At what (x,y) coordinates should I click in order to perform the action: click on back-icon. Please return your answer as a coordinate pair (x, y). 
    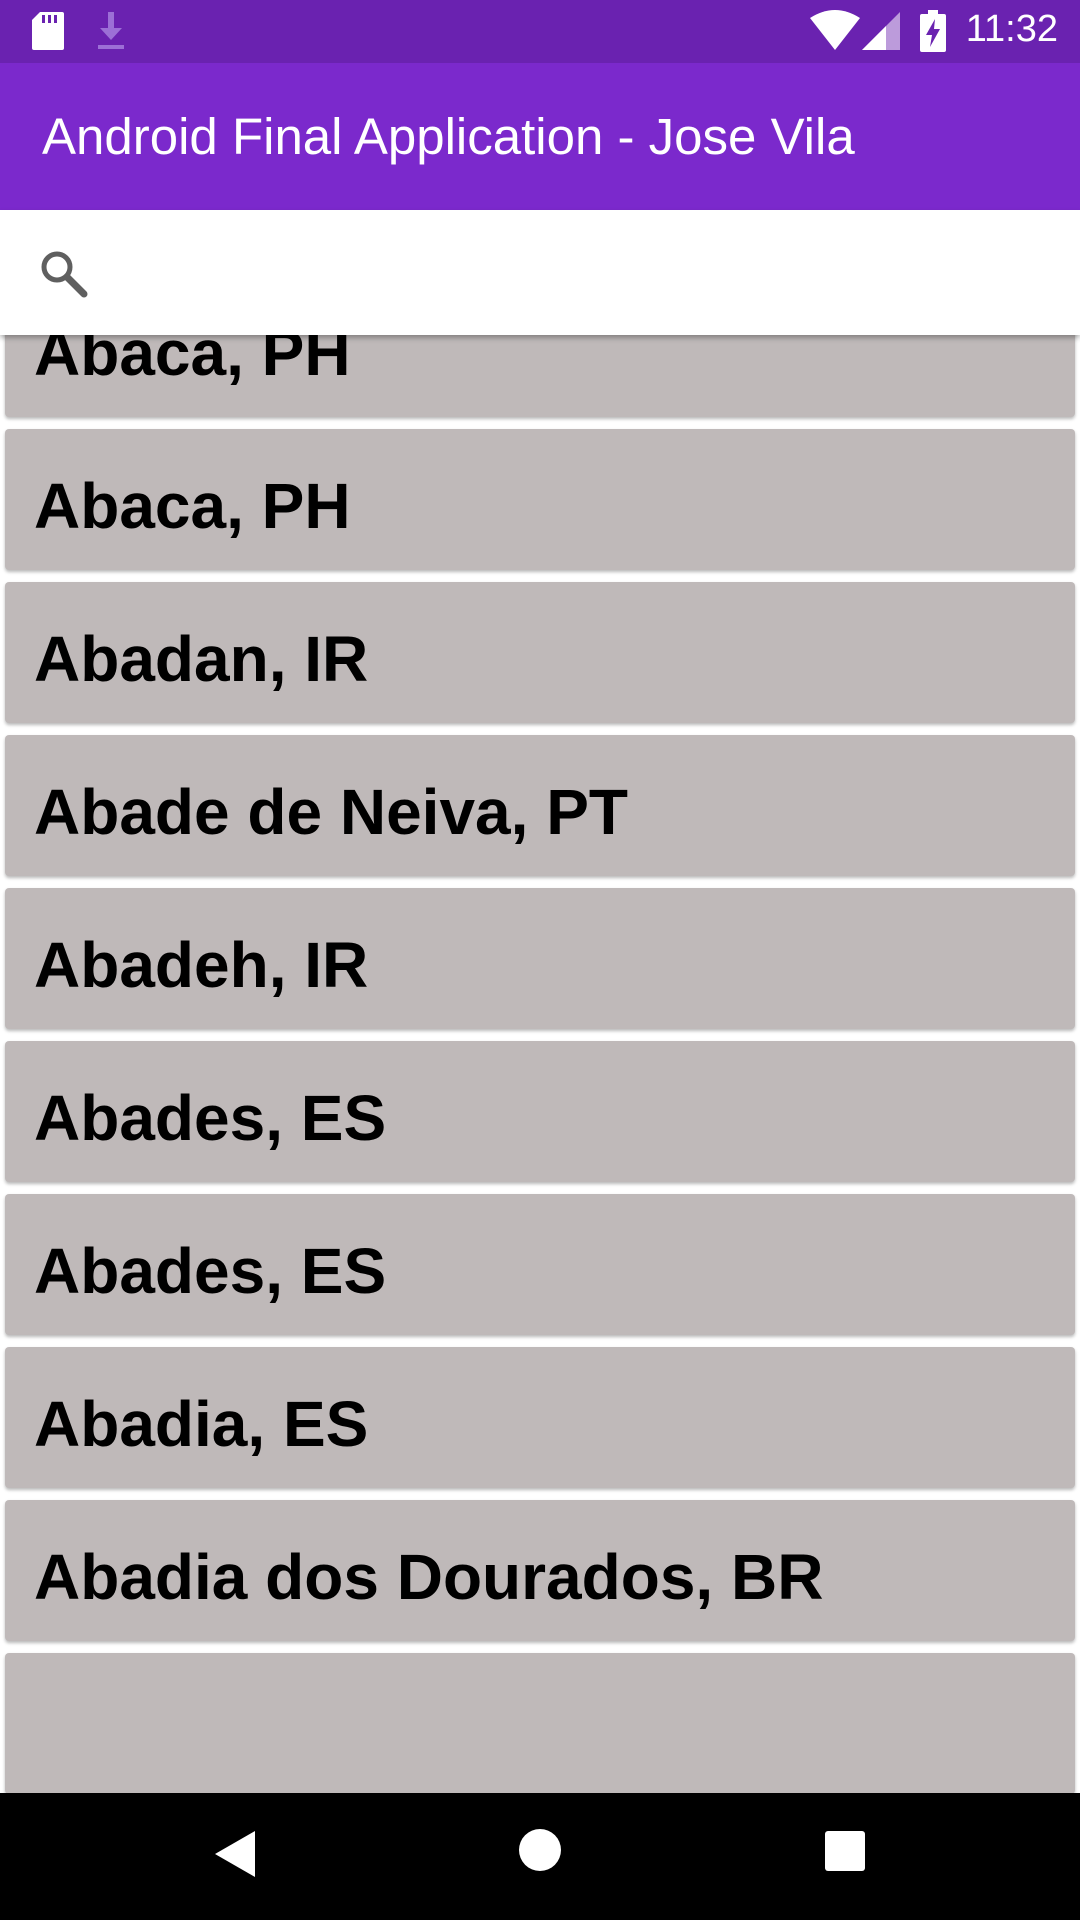
    Looking at the image, I should click on (235, 1856).